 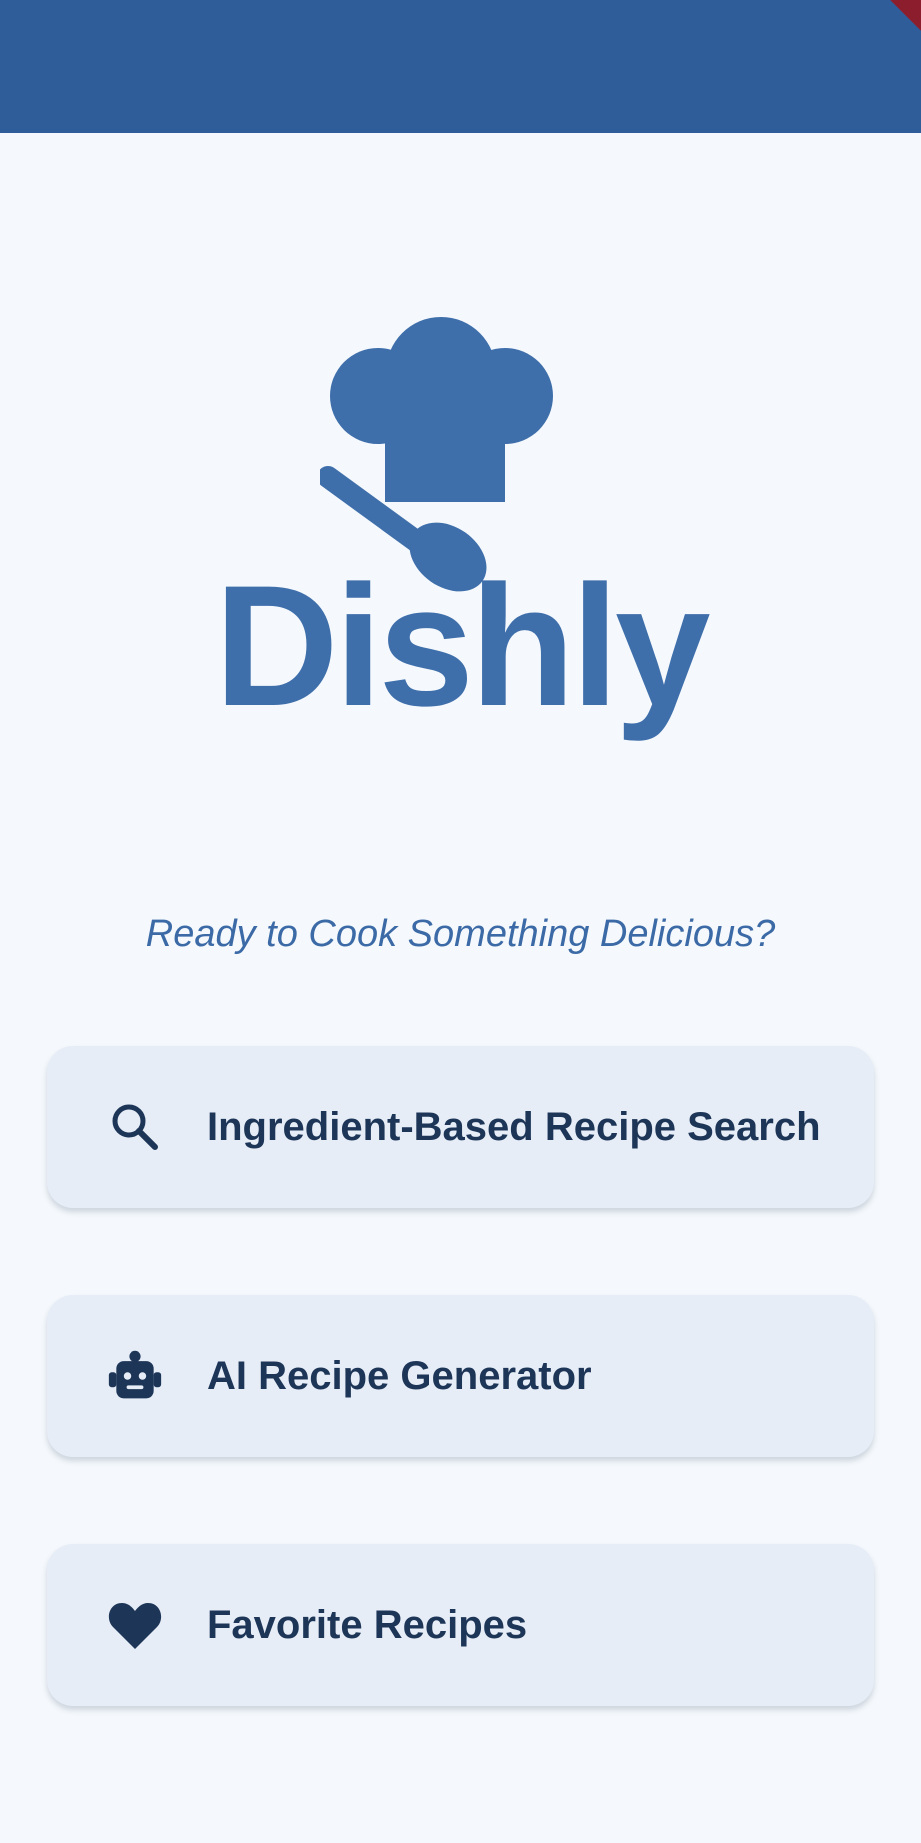 I want to click on brand-name: Dishly, so click(x=462, y=646).